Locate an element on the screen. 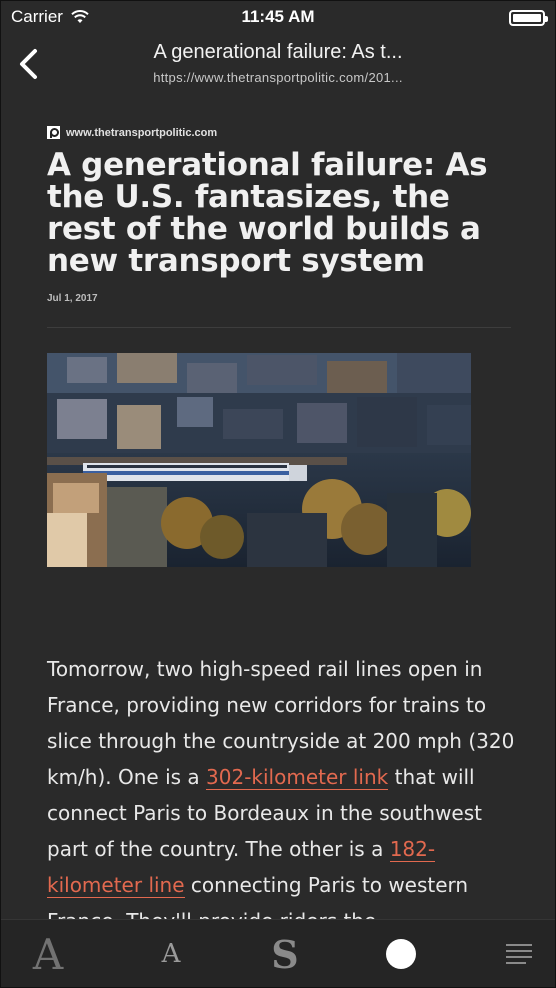 The width and height of the screenshot is (556, 988). menu-lines-icon is located at coordinates (519, 945).